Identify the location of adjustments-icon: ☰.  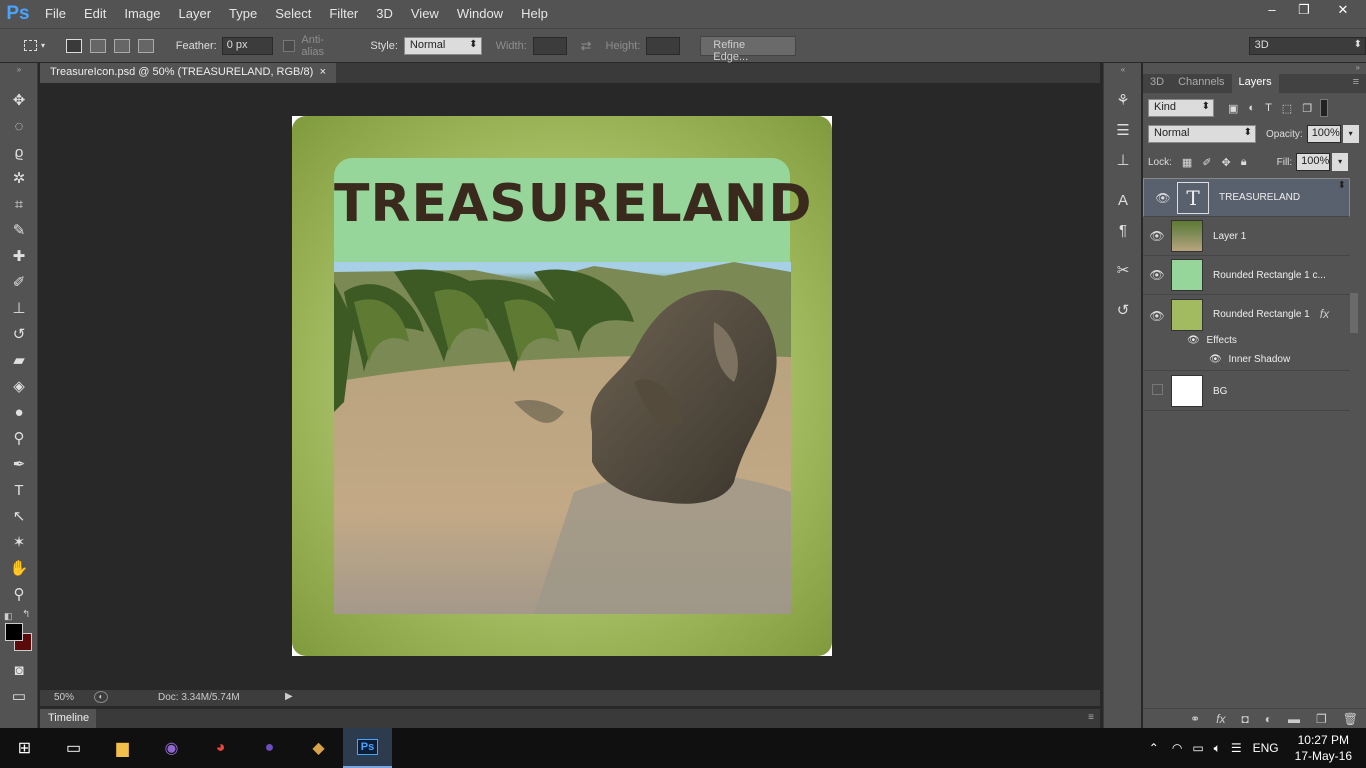
(1123, 130).